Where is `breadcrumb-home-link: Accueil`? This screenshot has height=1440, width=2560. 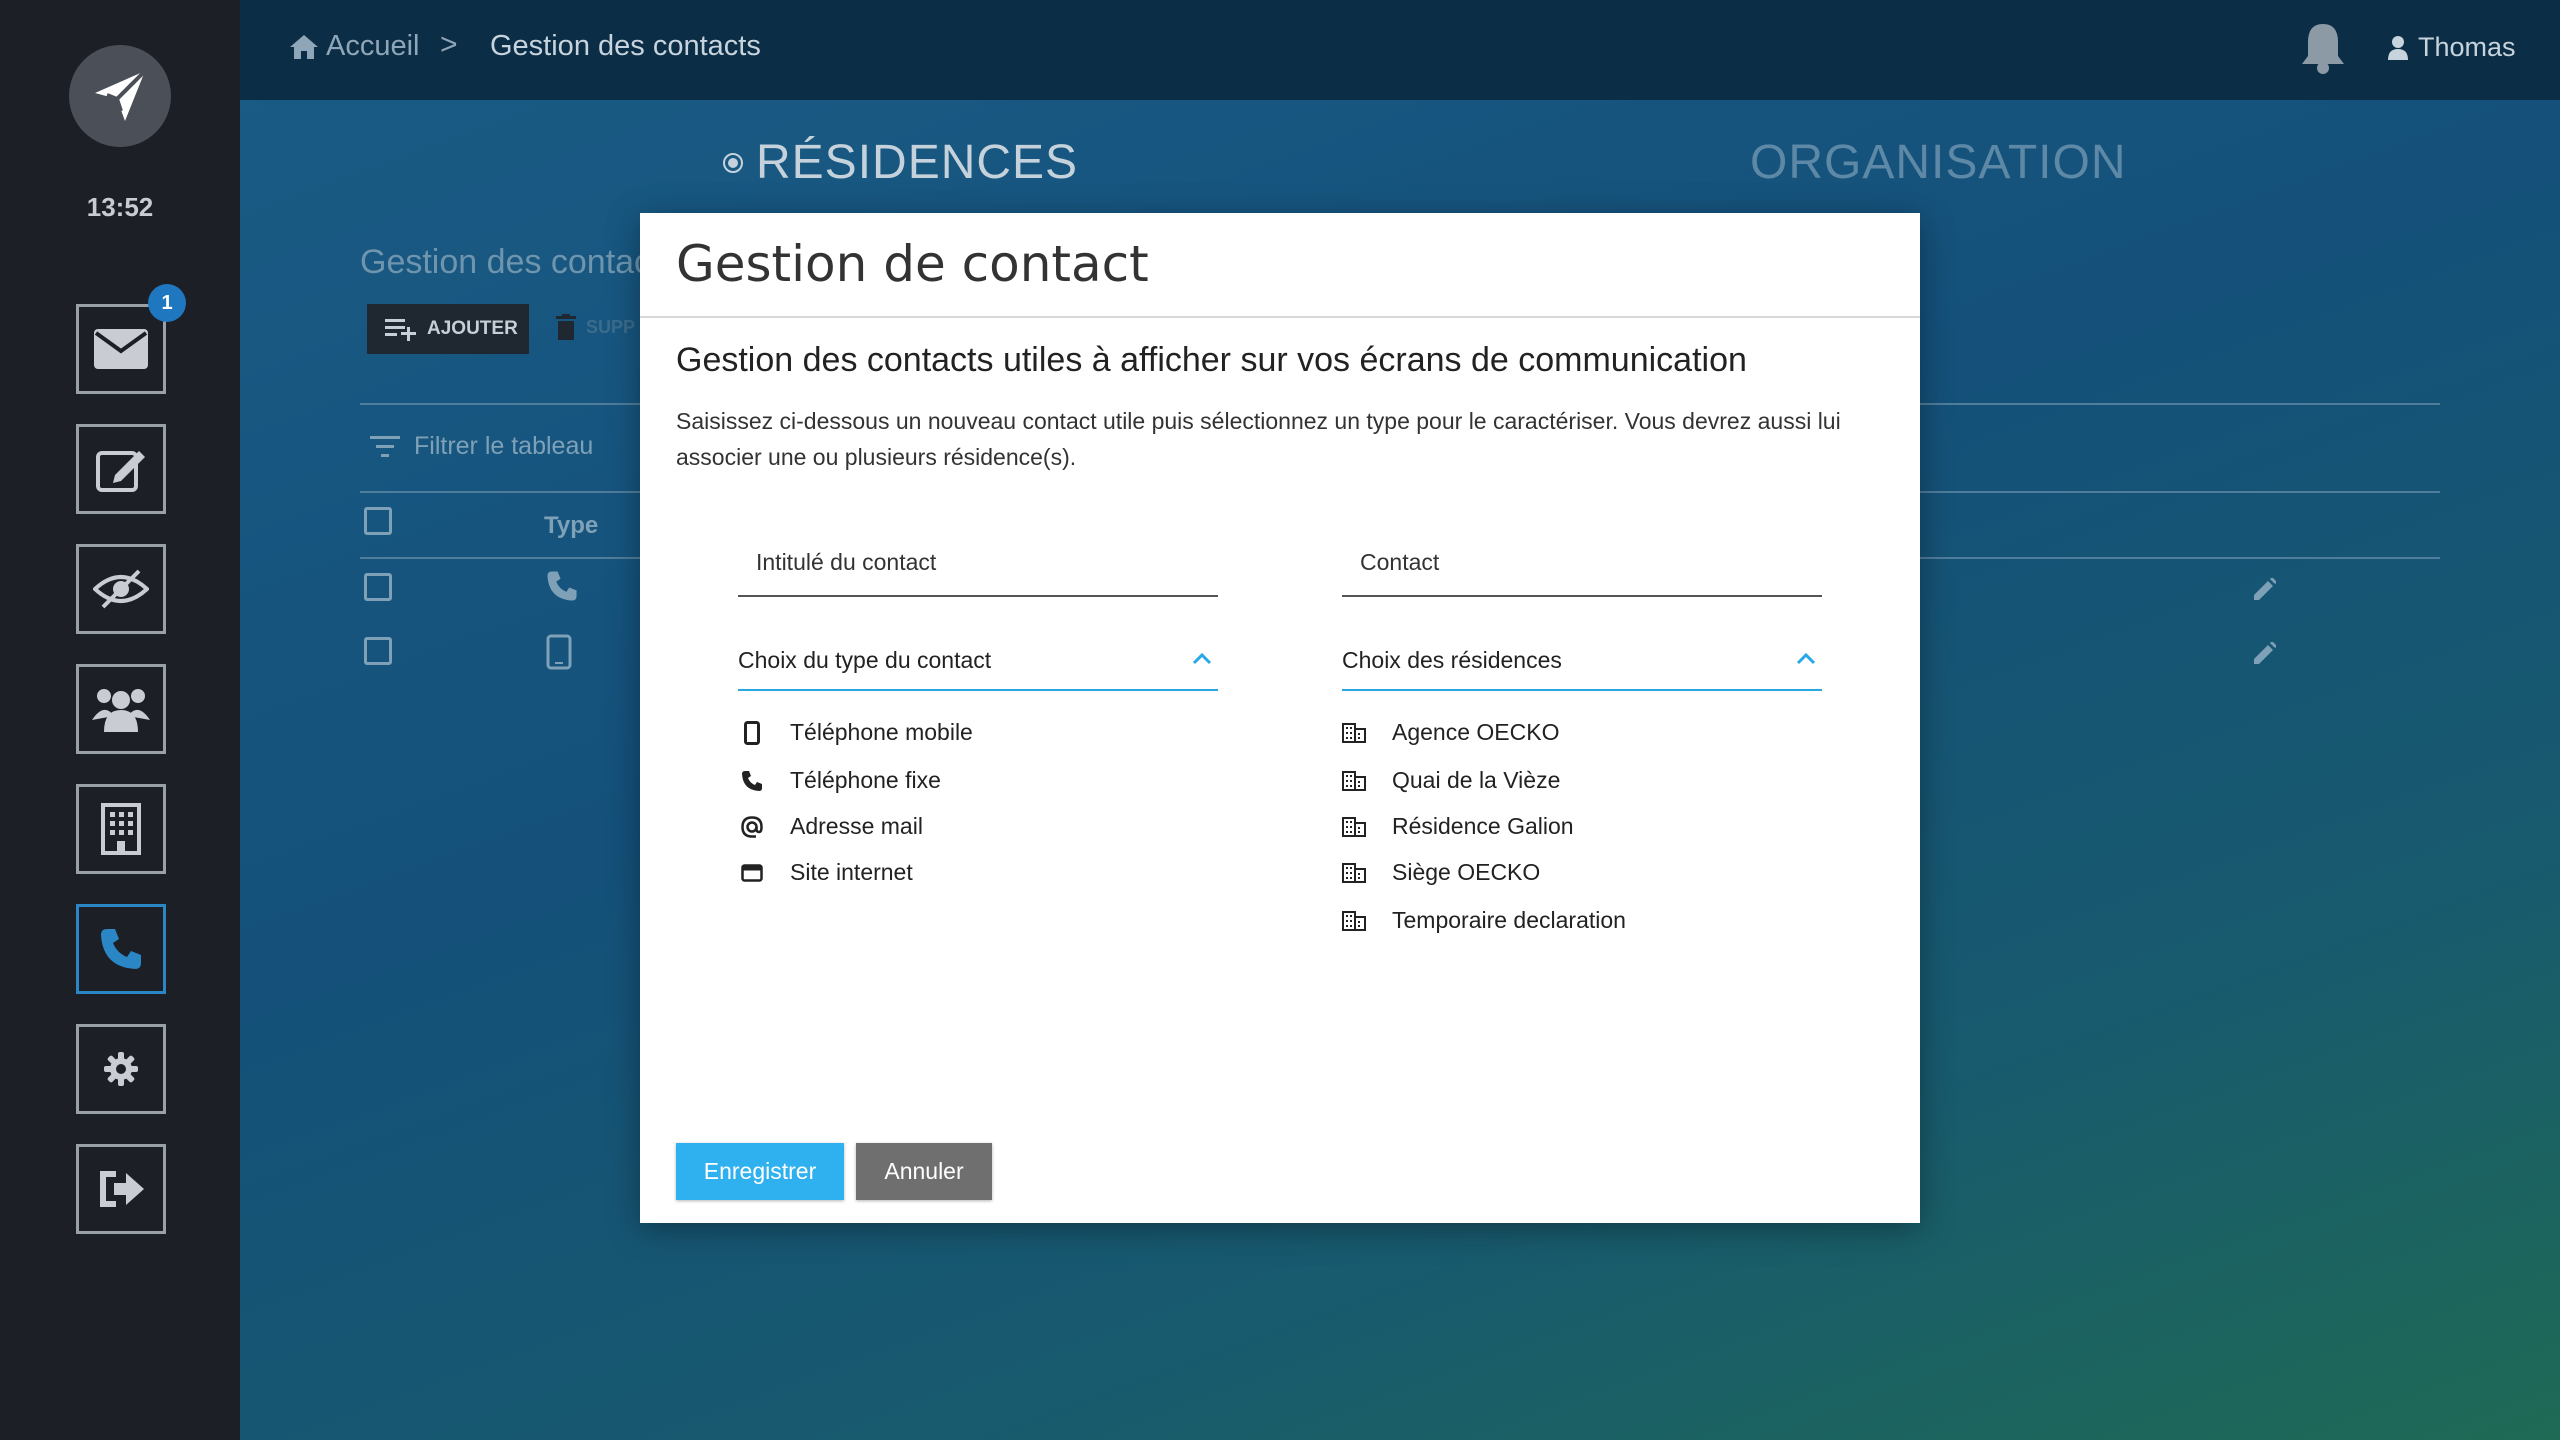 breadcrumb-home-link: Accueil is located at coordinates (355, 46).